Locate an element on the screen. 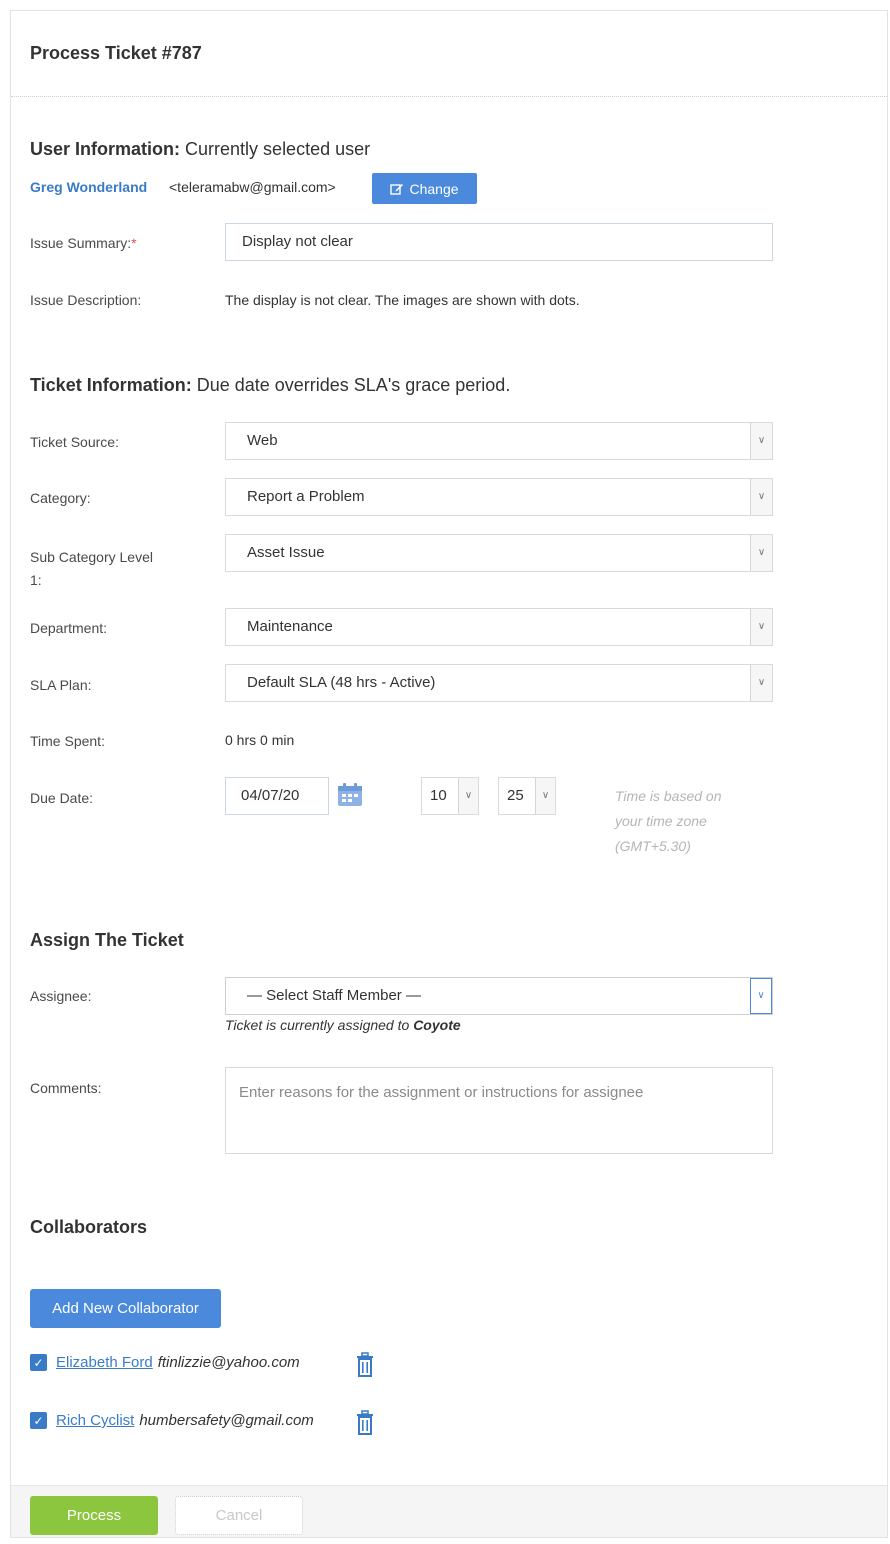 The width and height of the screenshot is (890, 1544). collaborators-heading-label: Collaborators is located at coordinates (89, 1227).